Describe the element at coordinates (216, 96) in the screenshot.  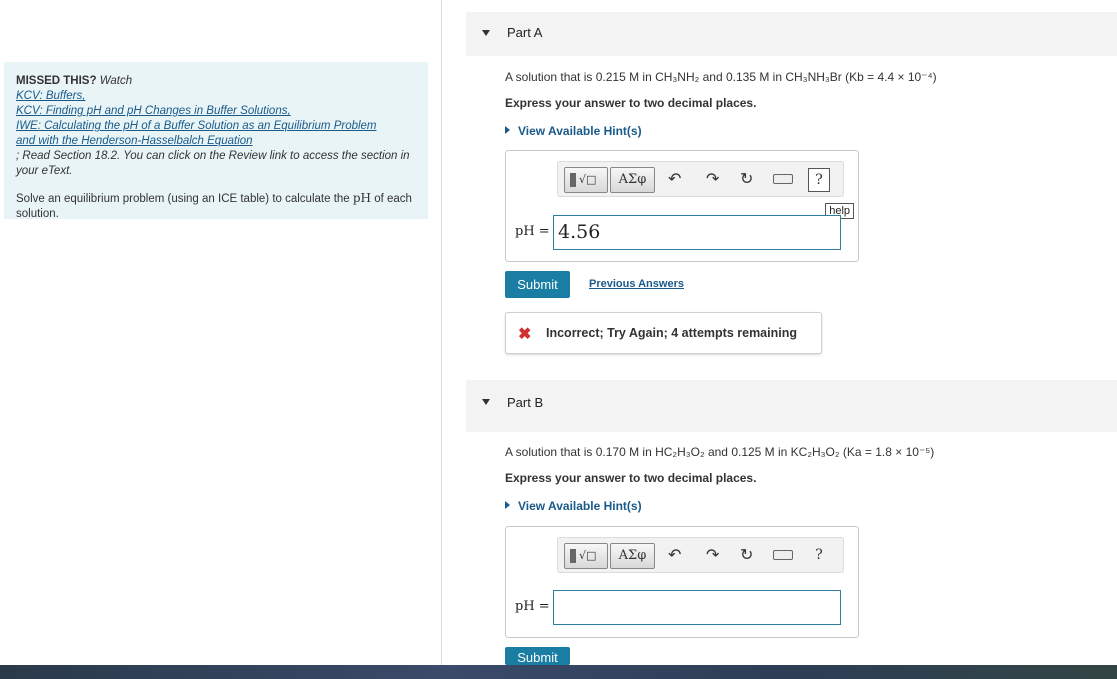
I see `link-kcv-buffers: KCV: Buffers,` at that location.